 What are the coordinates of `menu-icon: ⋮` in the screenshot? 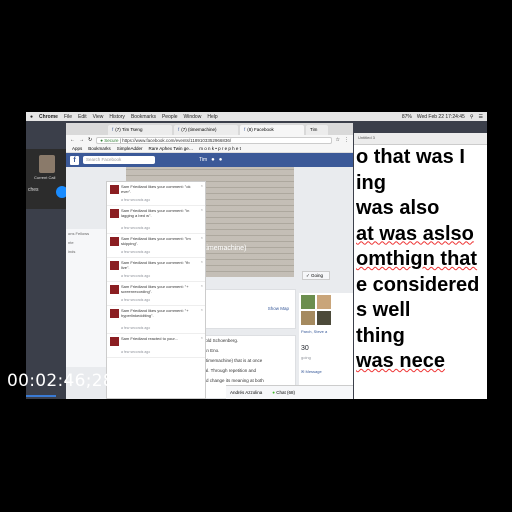 It's located at (346, 140).